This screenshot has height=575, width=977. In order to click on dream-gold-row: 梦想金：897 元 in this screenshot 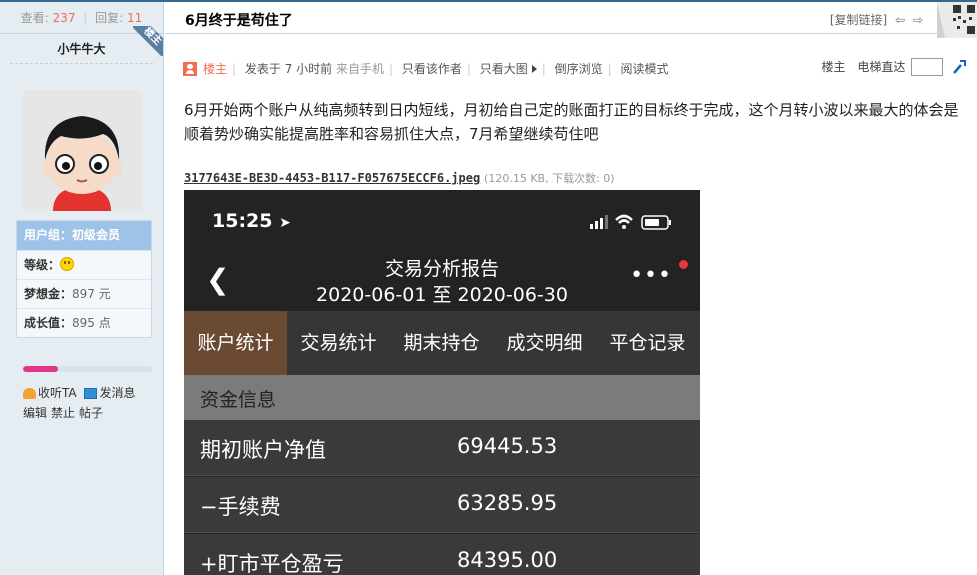, I will do `click(84, 293)`.